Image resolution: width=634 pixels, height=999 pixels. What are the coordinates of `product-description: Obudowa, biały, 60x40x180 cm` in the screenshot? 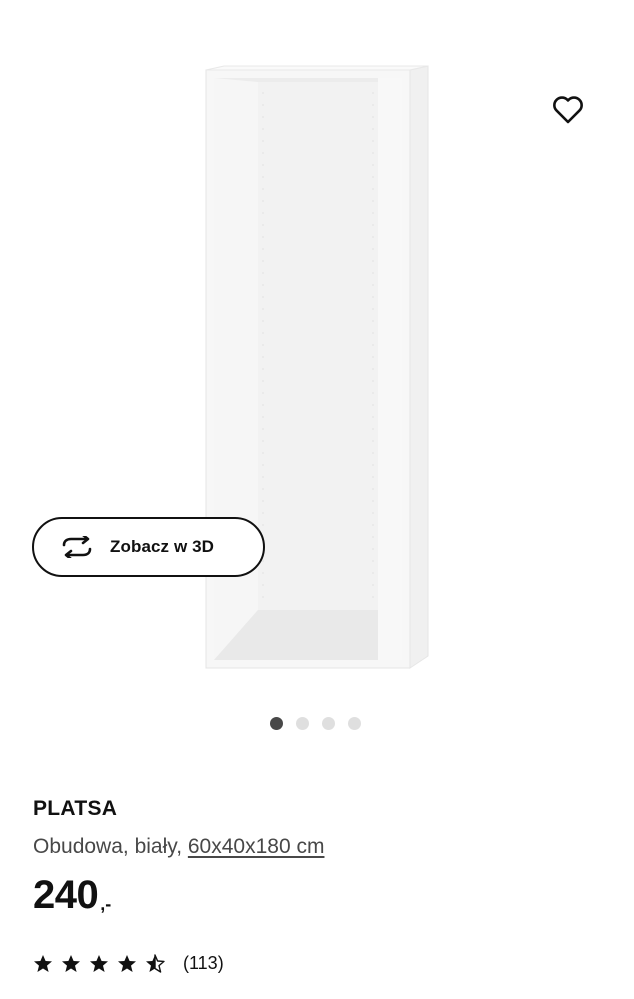 It's located at (323, 847).